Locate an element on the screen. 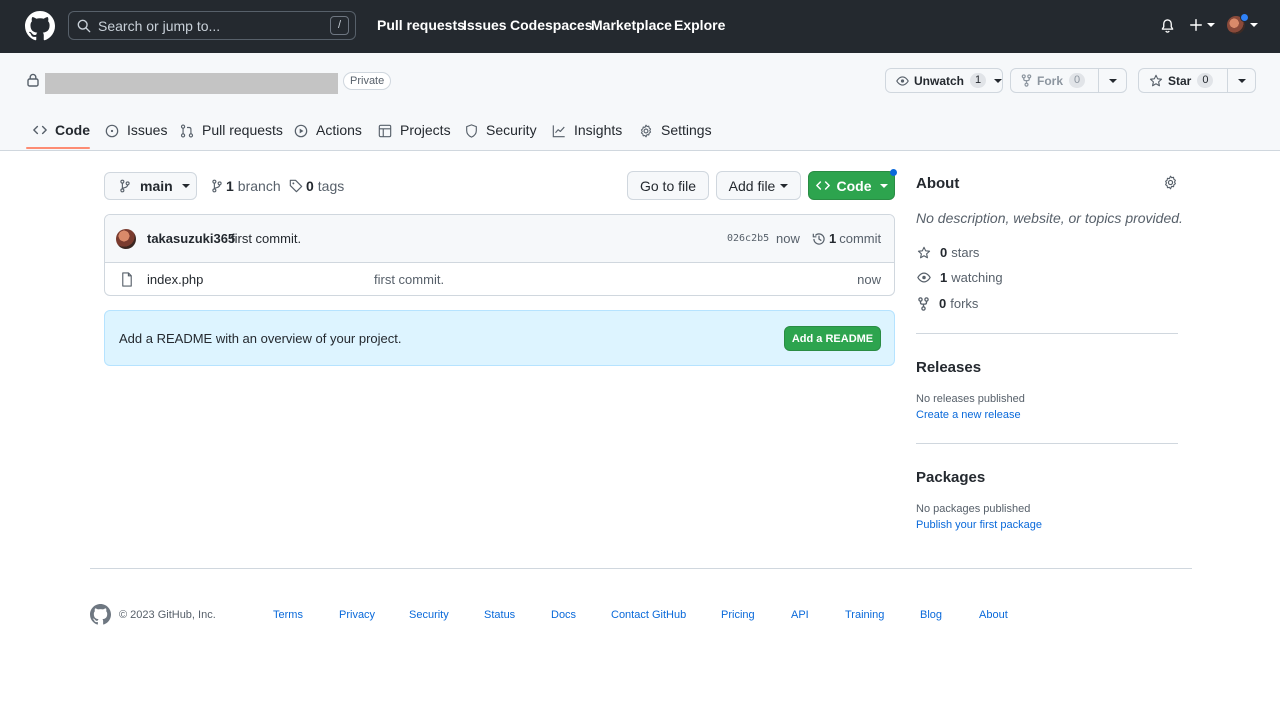 The width and height of the screenshot is (1280, 705). releases-heading: Releases is located at coordinates (948, 367).